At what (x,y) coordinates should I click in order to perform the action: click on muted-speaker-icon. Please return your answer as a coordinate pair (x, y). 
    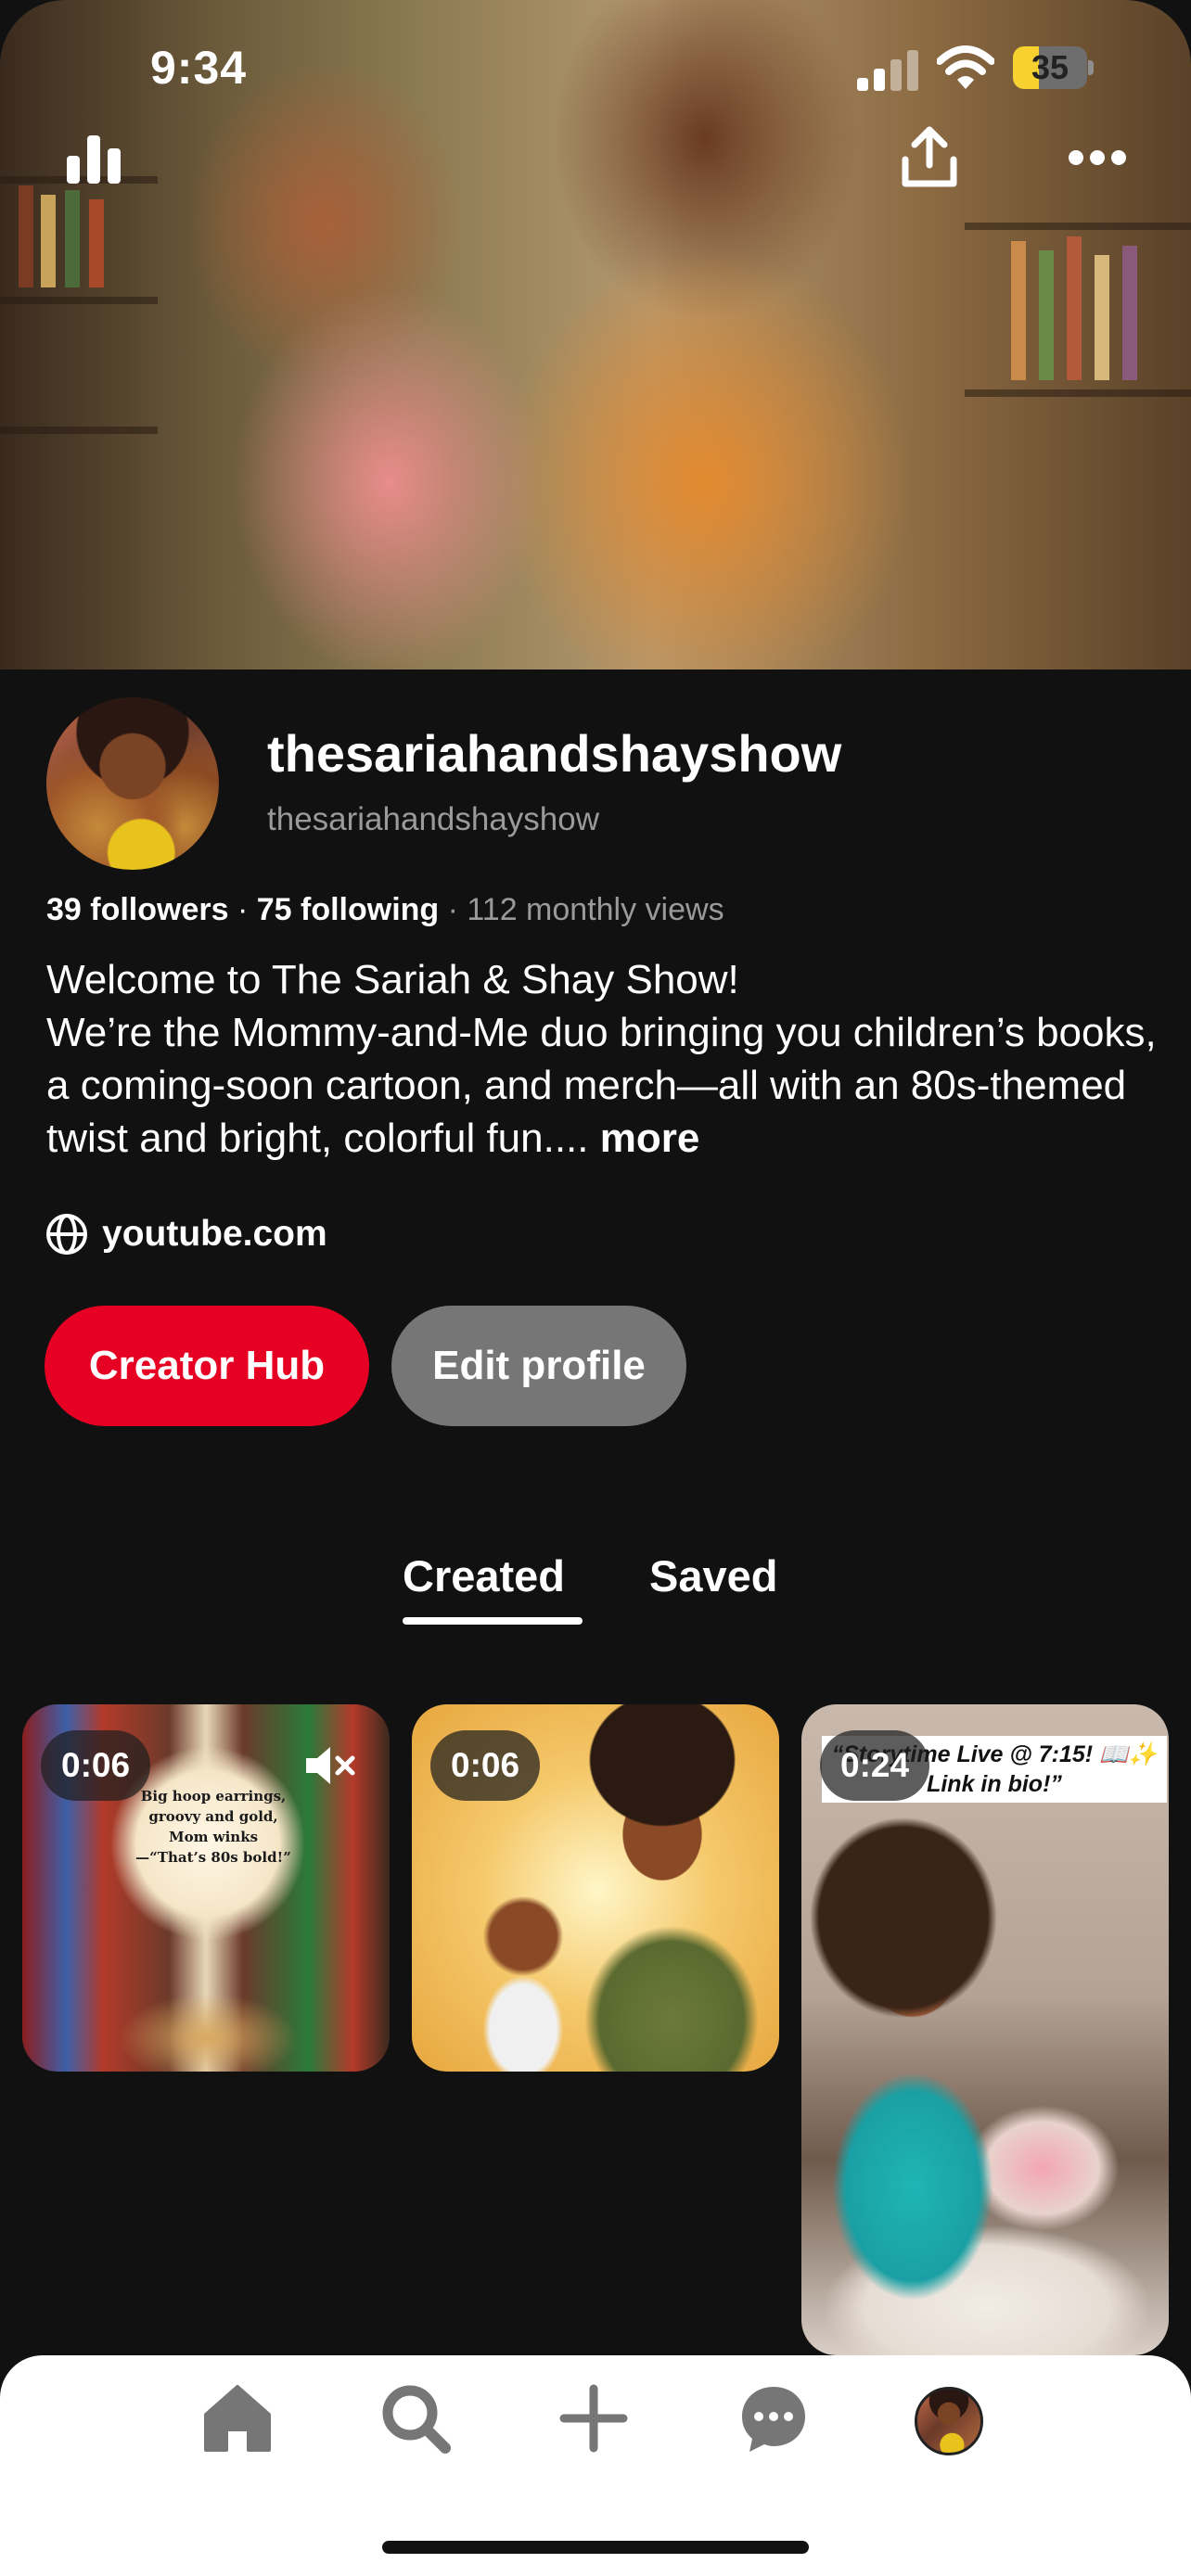
    Looking at the image, I should click on (330, 1766).